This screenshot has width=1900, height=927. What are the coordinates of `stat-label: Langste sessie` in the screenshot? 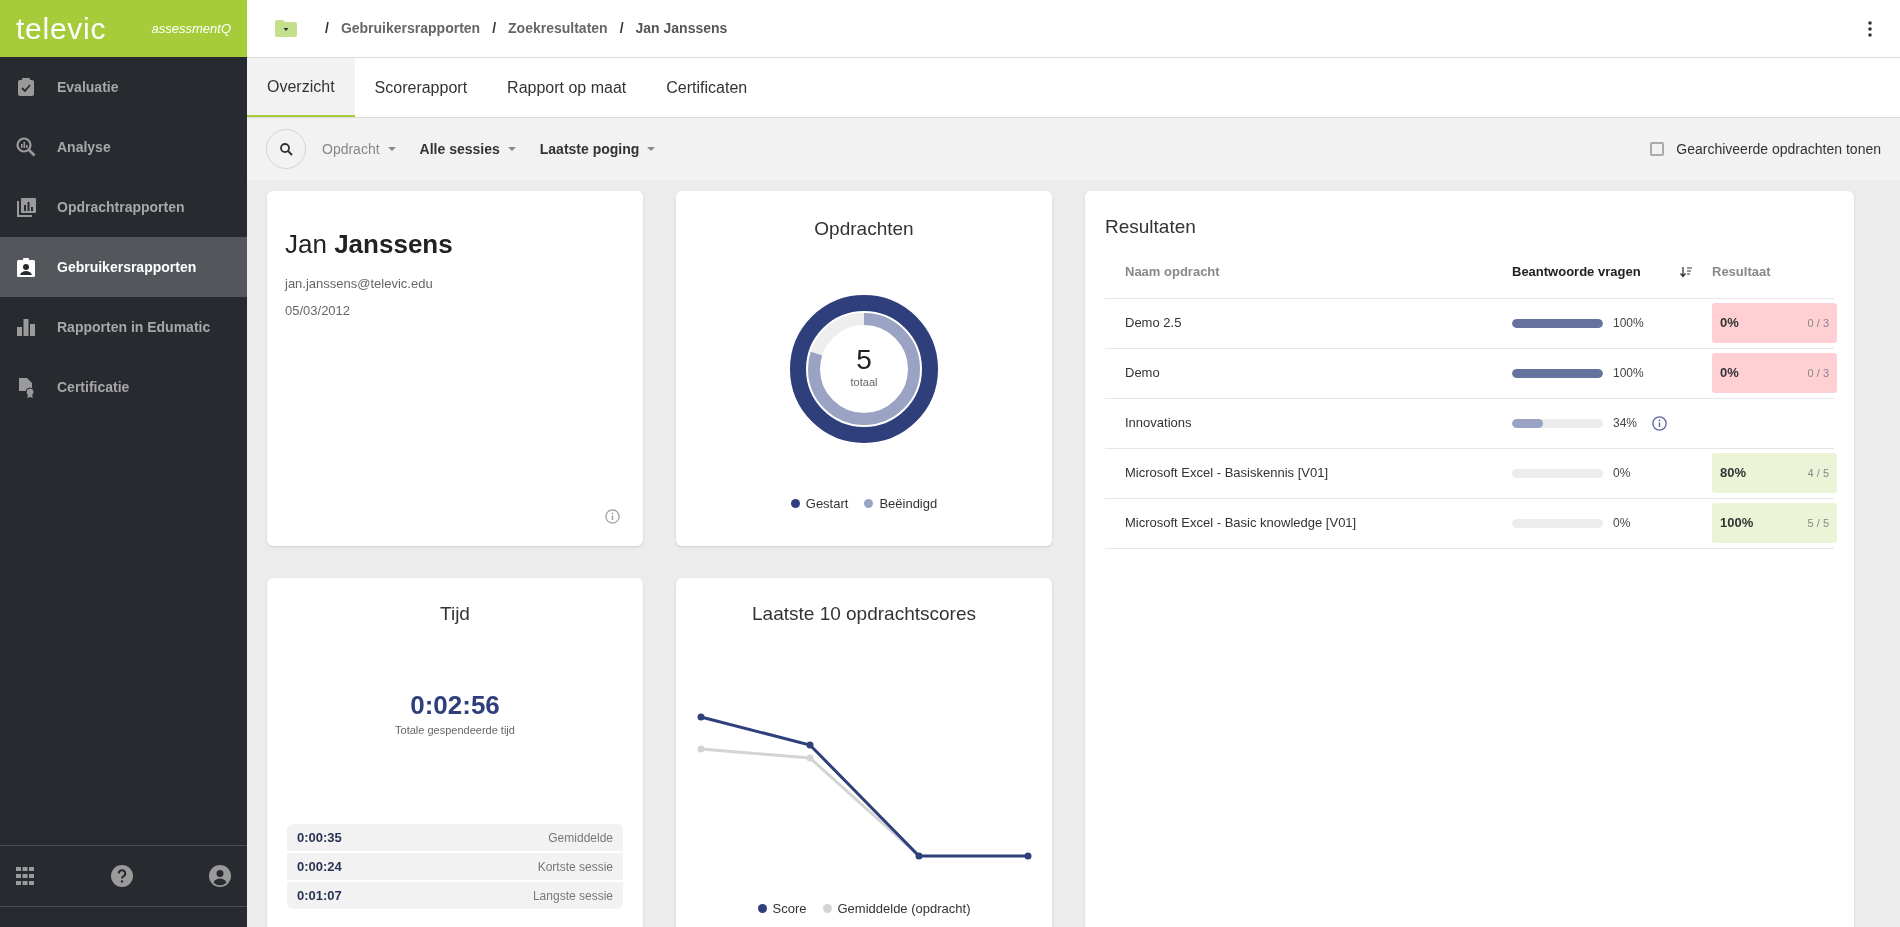 It's located at (572, 896).